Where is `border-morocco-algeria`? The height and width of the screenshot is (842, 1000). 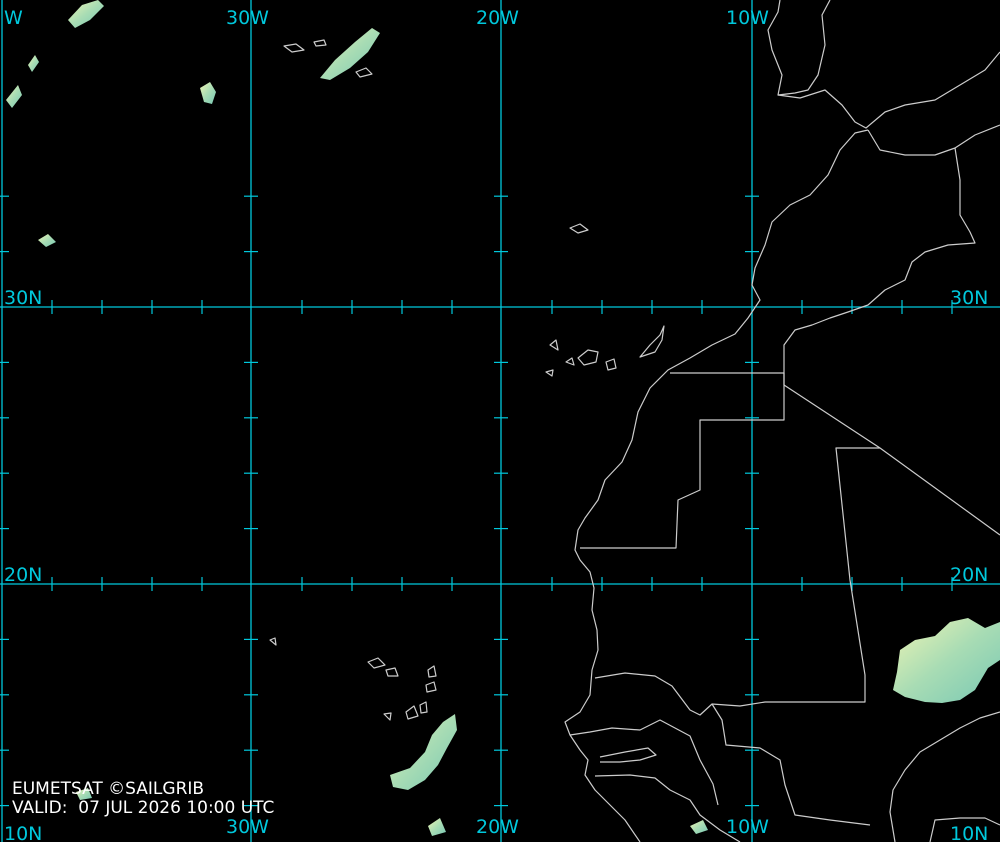 border-morocco-algeria is located at coordinates (879, 266).